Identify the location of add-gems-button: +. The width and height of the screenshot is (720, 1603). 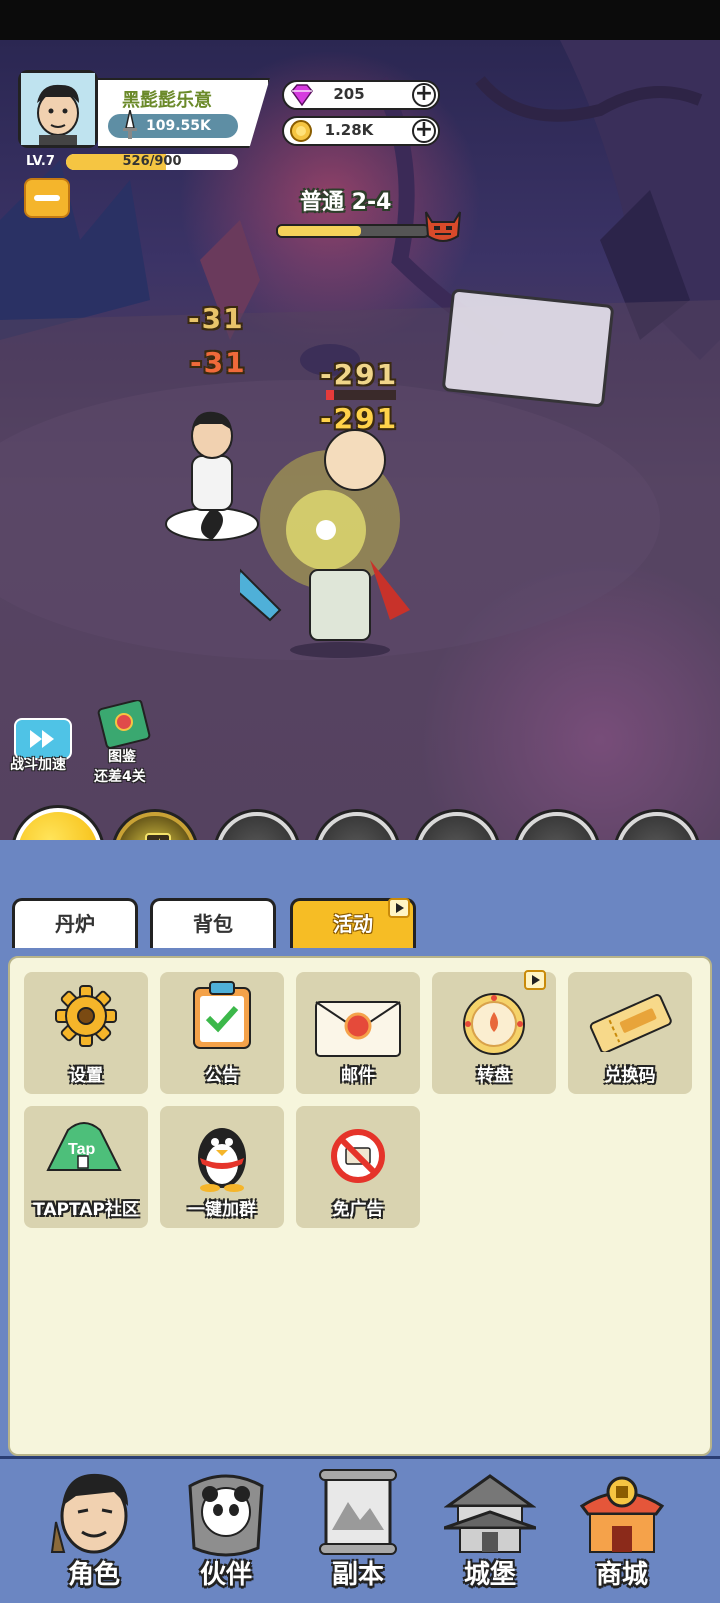
(424, 95).